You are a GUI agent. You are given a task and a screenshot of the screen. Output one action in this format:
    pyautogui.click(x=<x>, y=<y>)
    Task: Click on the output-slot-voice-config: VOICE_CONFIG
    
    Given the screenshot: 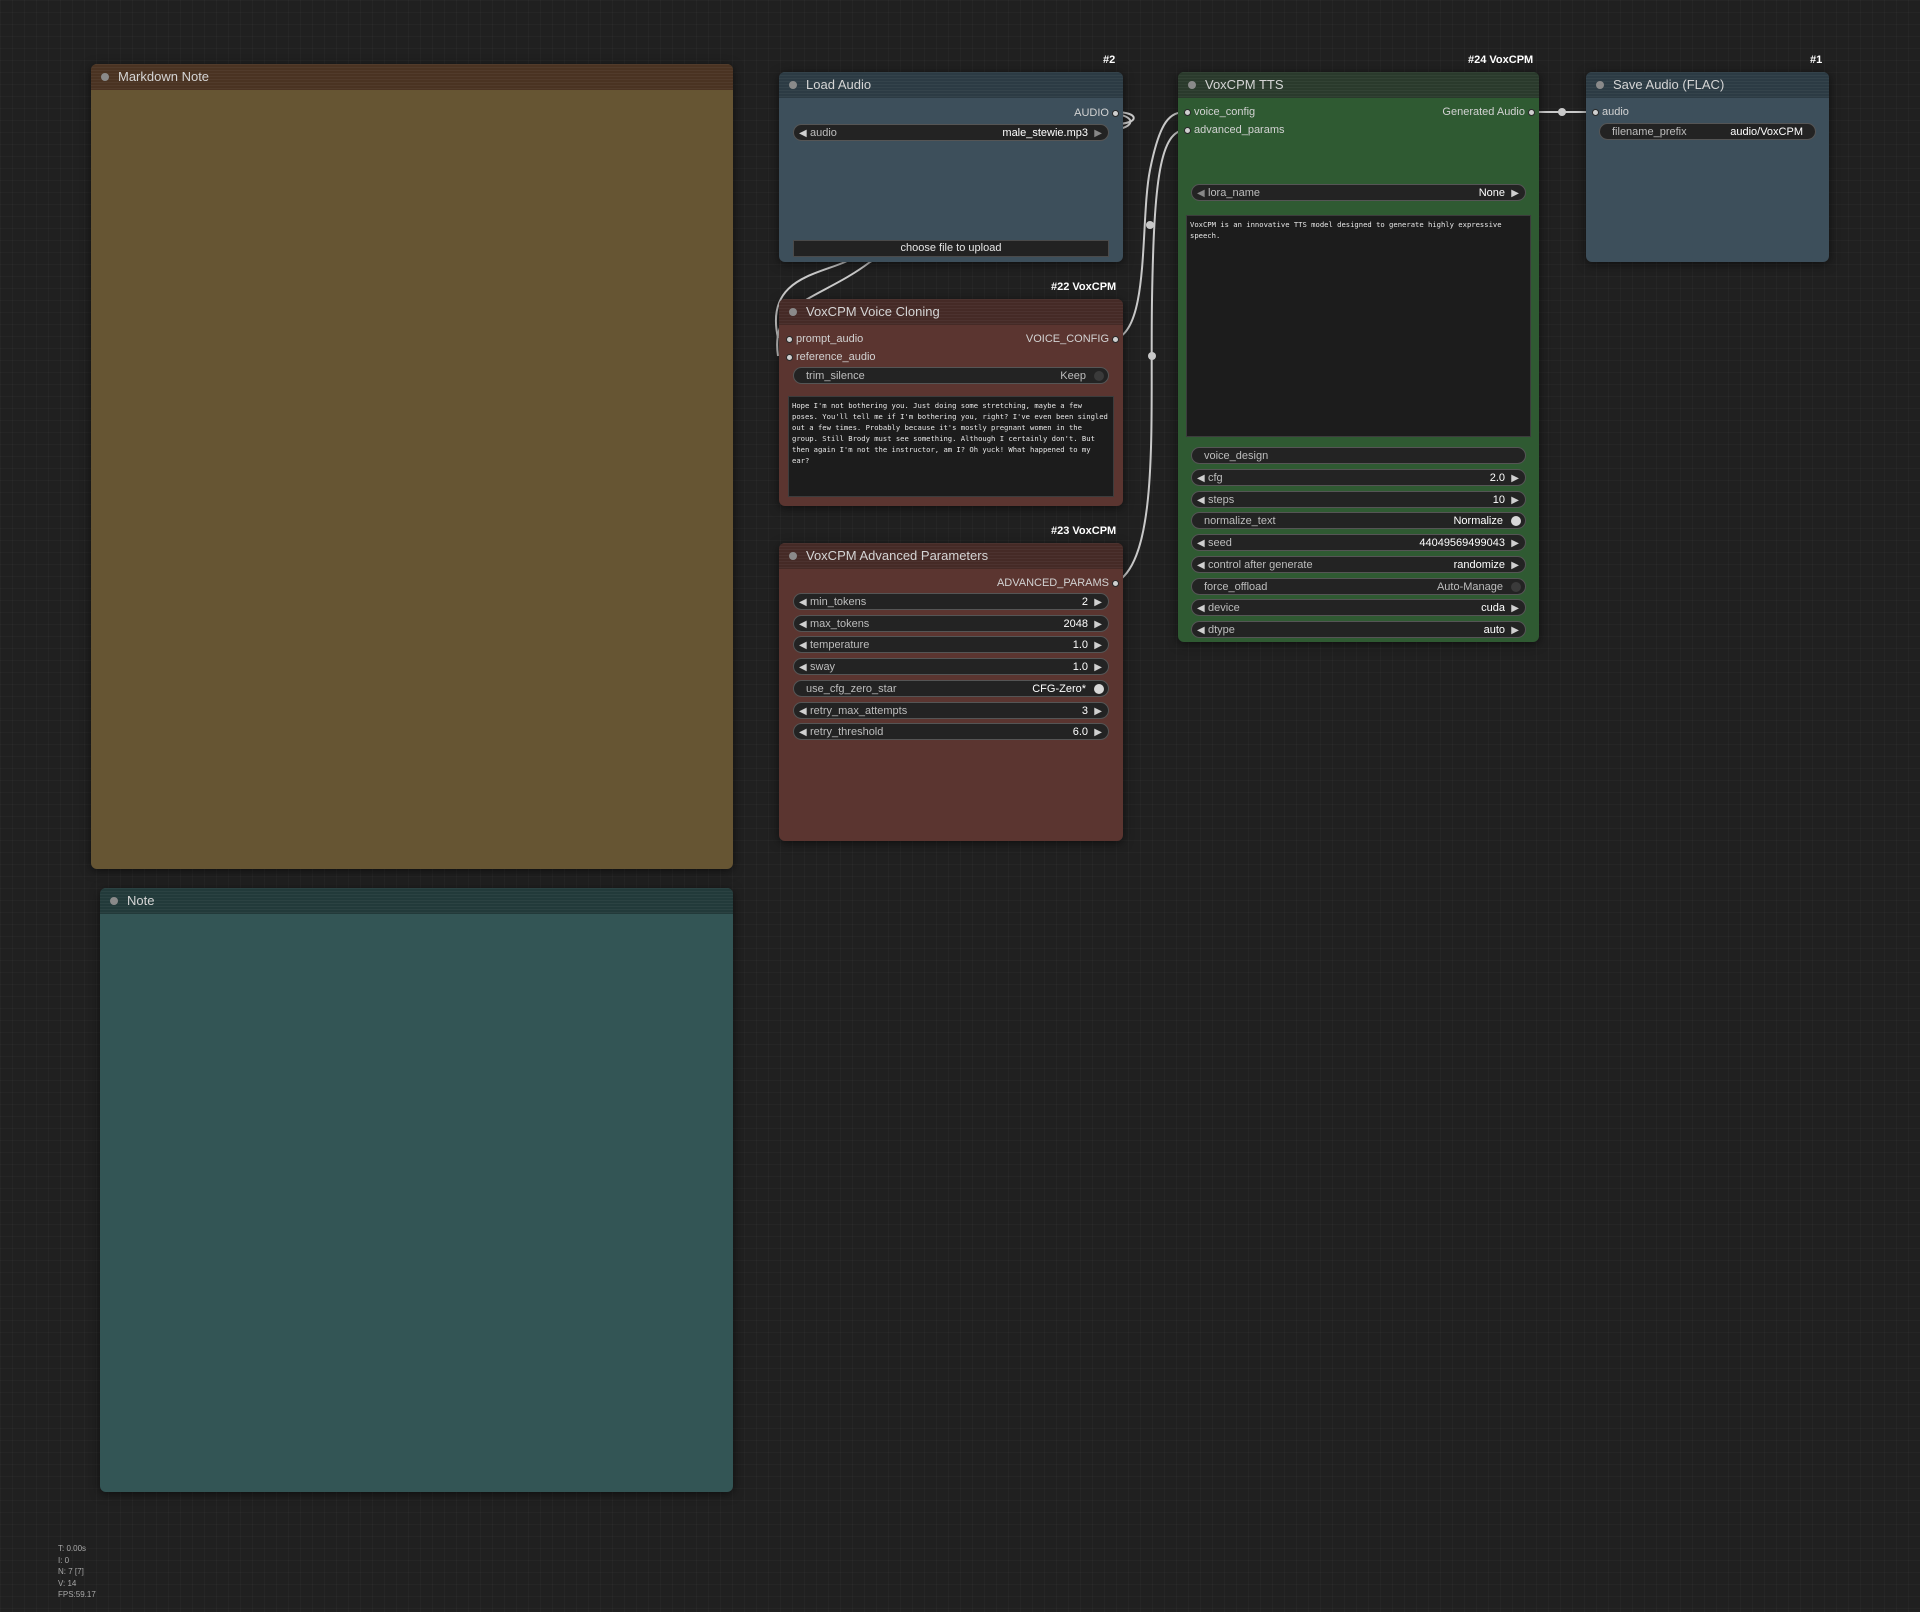 What is the action you would take?
    pyautogui.click(x=1072, y=339)
    